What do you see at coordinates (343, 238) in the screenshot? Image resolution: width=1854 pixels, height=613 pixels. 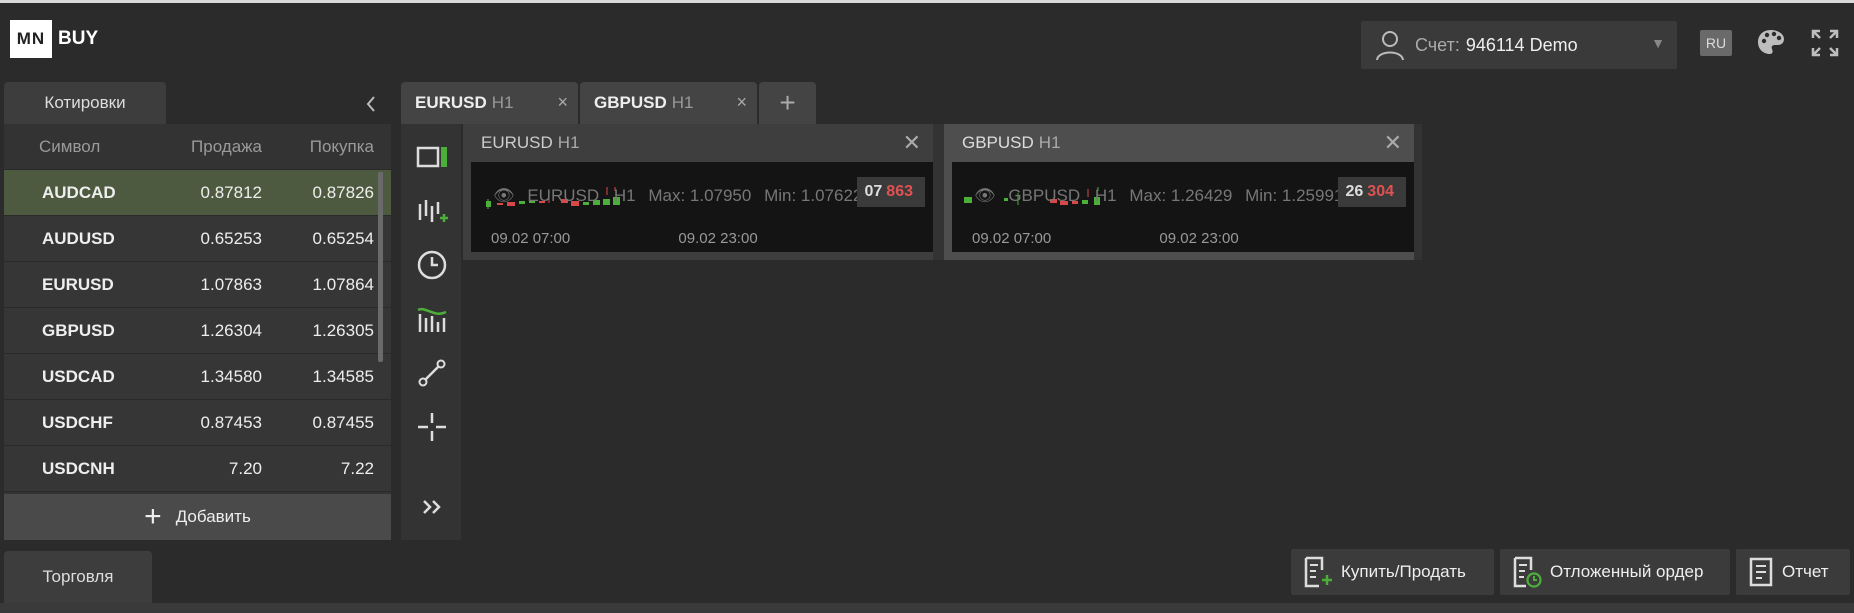 I see `quote-buy: 0.65254` at bounding box center [343, 238].